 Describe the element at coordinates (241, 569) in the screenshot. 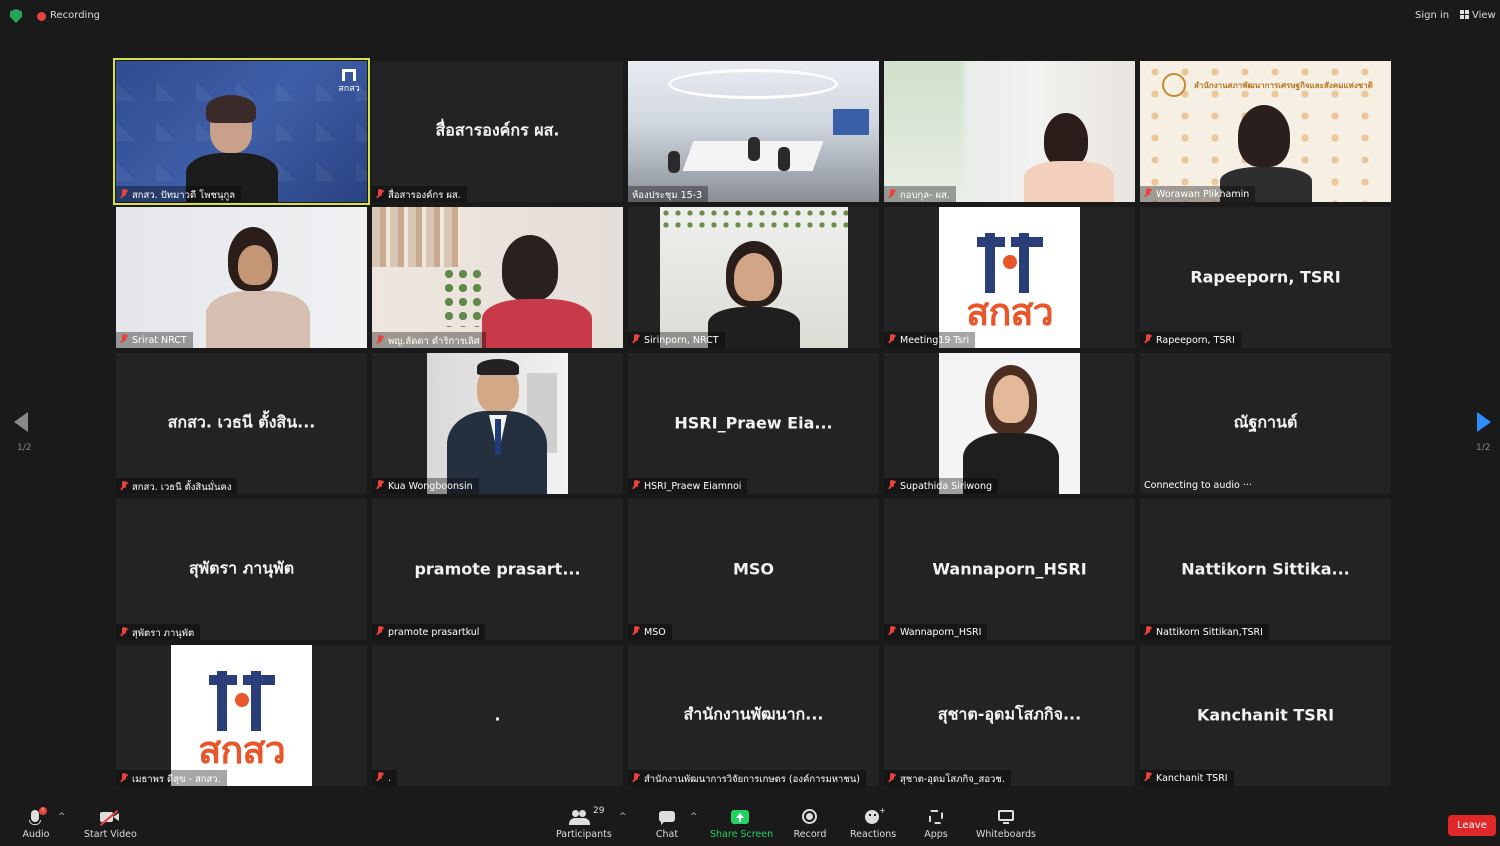

I see `participant-tile: สุพัตรา ภานุพัต สุพัตรา ภานุพัต` at that location.